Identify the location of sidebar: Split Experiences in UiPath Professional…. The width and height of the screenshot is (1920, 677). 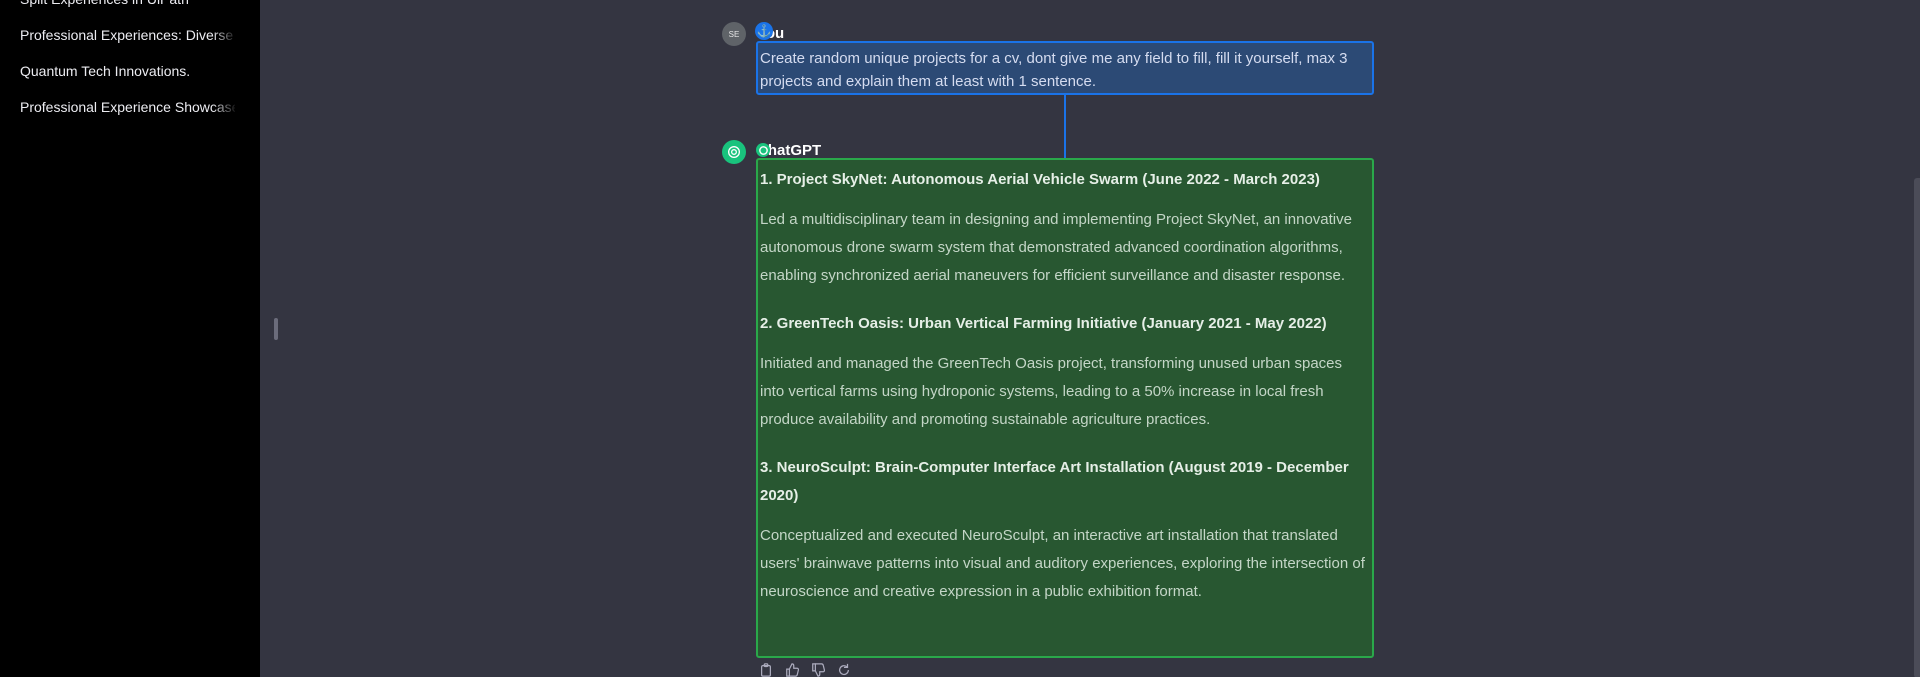
(130, 338).